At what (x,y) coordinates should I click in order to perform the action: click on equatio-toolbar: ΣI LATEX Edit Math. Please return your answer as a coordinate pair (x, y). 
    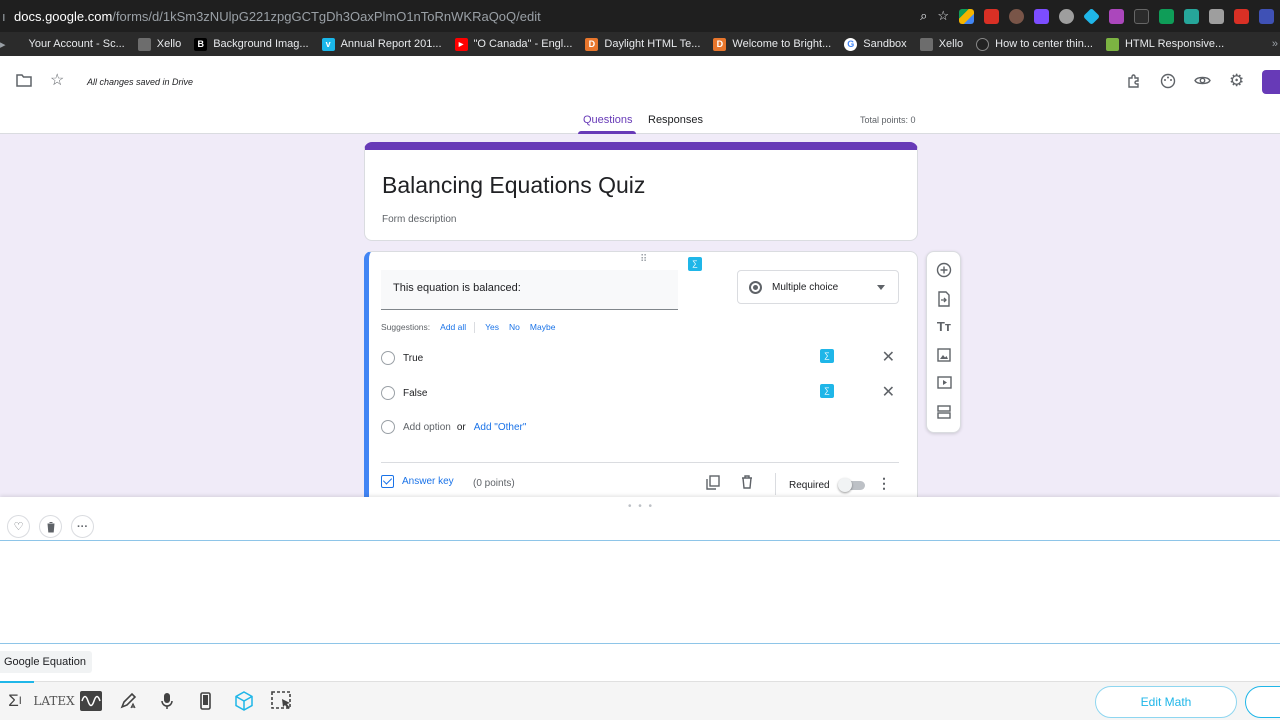
    Looking at the image, I should click on (640, 700).